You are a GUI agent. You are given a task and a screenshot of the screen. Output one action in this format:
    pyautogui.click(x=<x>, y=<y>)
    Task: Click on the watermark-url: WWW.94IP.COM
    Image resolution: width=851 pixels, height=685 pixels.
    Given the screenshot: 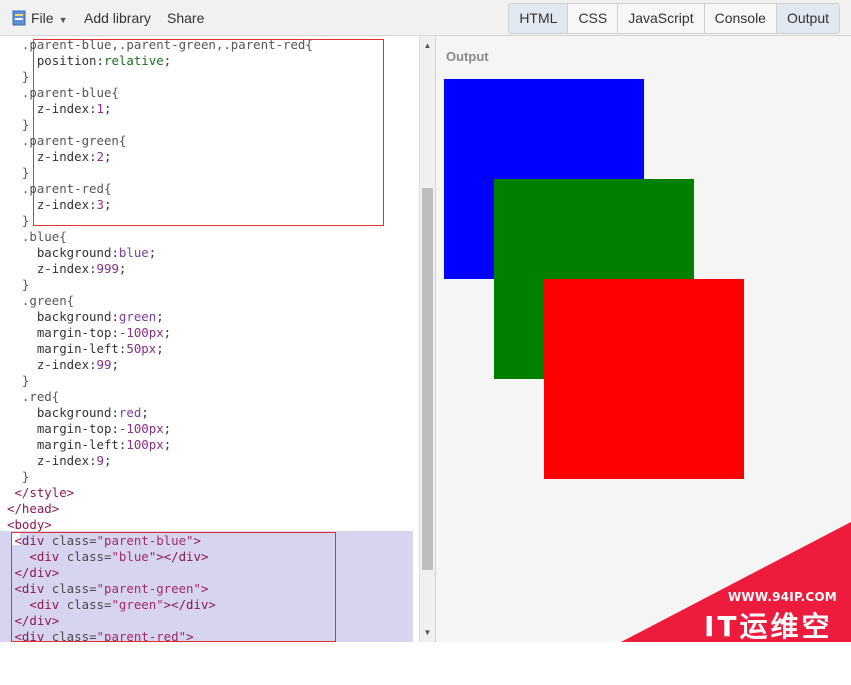 What is the action you would take?
    pyautogui.click(x=782, y=597)
    